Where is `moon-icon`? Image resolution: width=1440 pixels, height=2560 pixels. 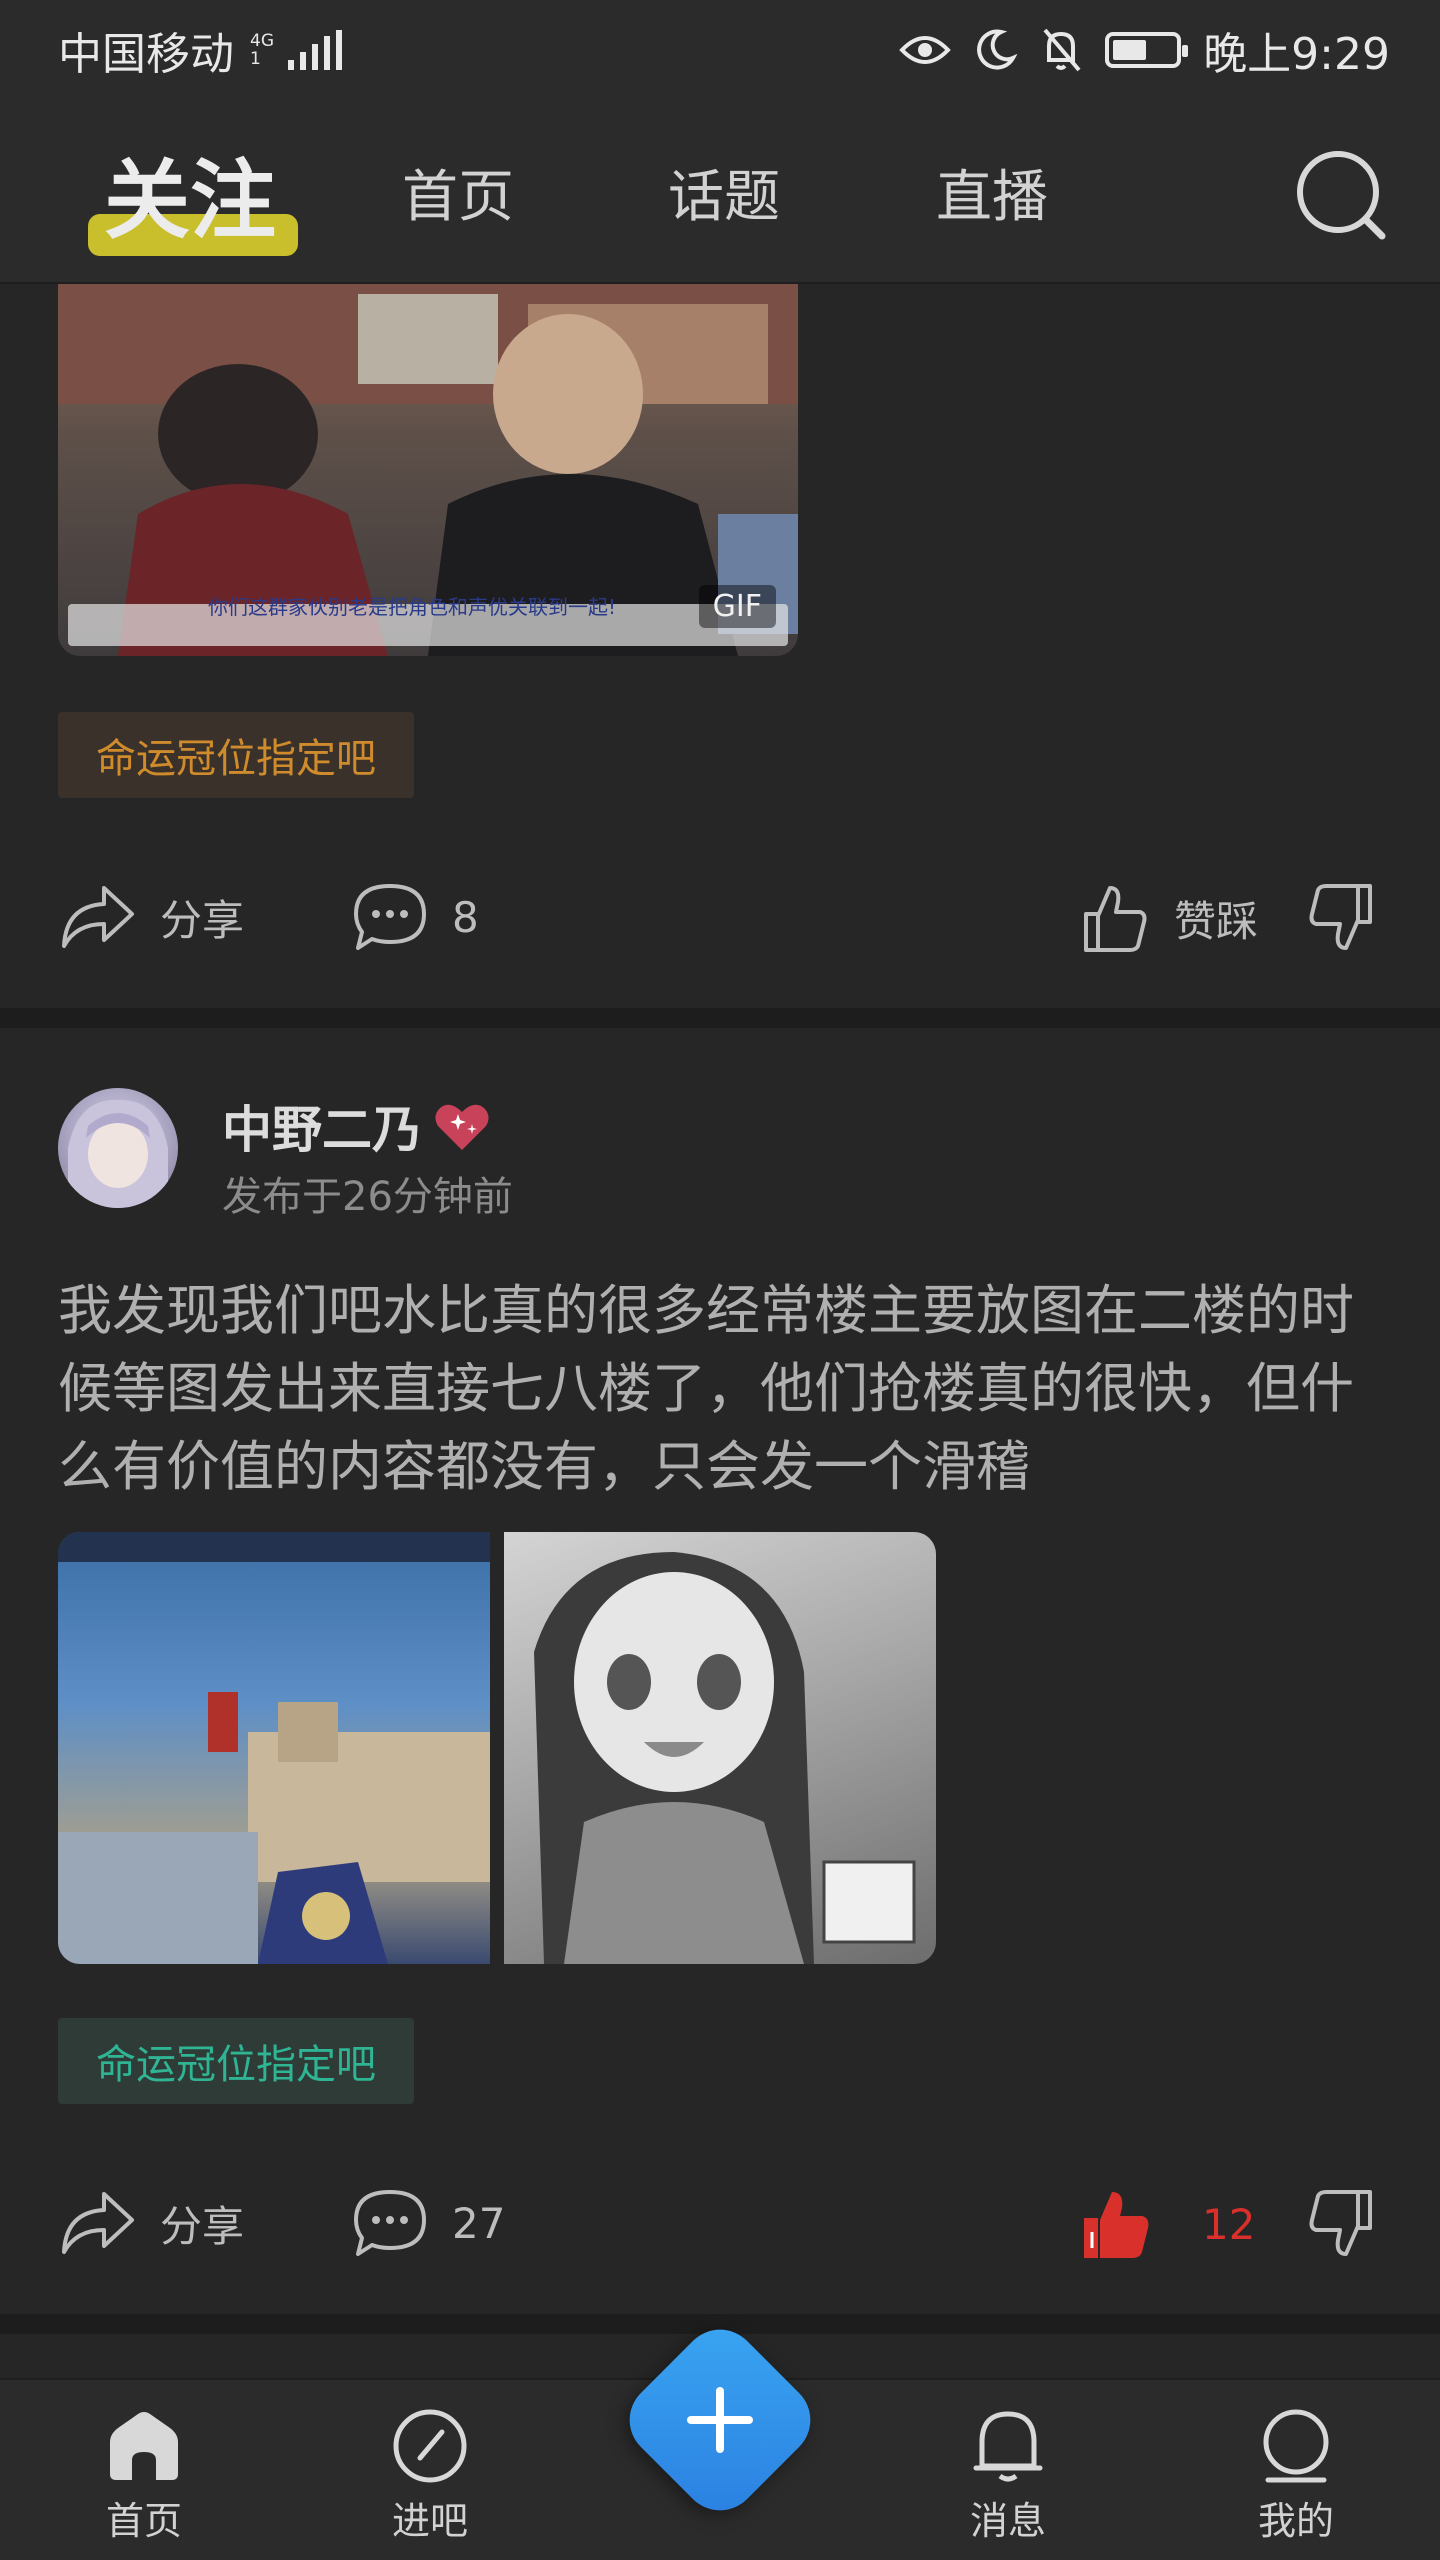 moon-icon is located at coordinates (997, 49).